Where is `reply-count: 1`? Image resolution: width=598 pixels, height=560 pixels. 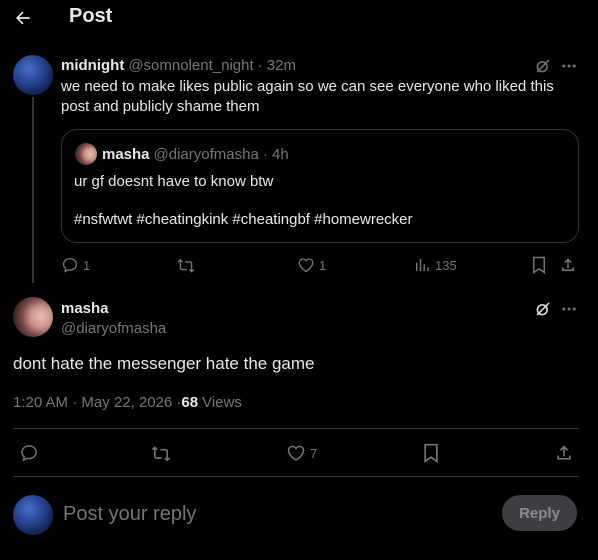 reply-count: 1 is located at coordinates (87, 265).